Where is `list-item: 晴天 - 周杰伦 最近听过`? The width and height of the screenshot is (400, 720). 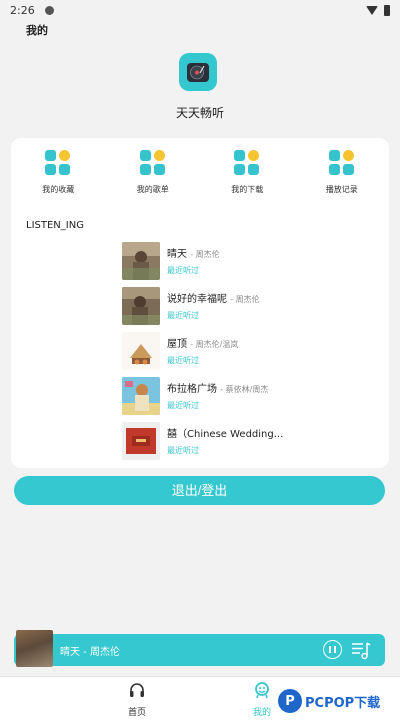
list-item: 晴天 - 周杰伦 最近听过 is located at coordinates (252, 260).